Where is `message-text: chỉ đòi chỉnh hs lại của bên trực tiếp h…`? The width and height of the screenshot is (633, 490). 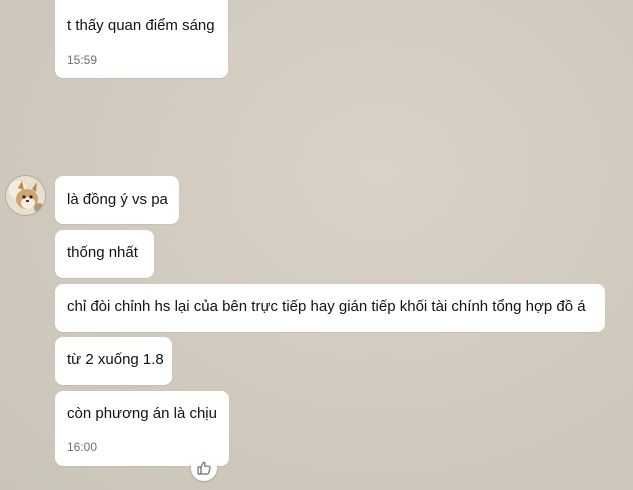 message-text: chỉ đòi chỉnh hs lại của bên trực tiếp h… is located at coordinates (326, 306).